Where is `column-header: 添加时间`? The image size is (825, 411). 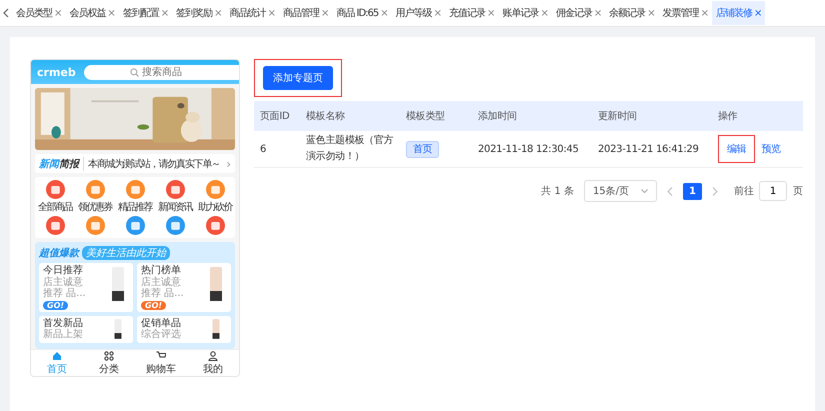
column-header: 添加时间 is located at coordinates (498, 116).